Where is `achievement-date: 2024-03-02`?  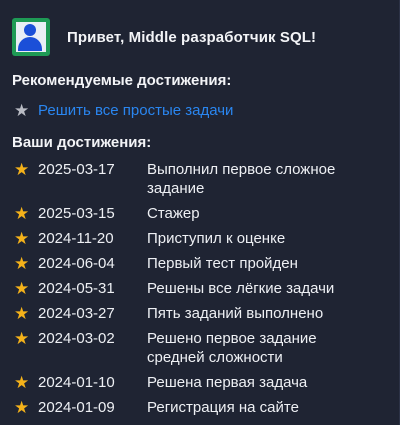 achievement-date: 2024-03-02 is located at coordinates (76, 338).